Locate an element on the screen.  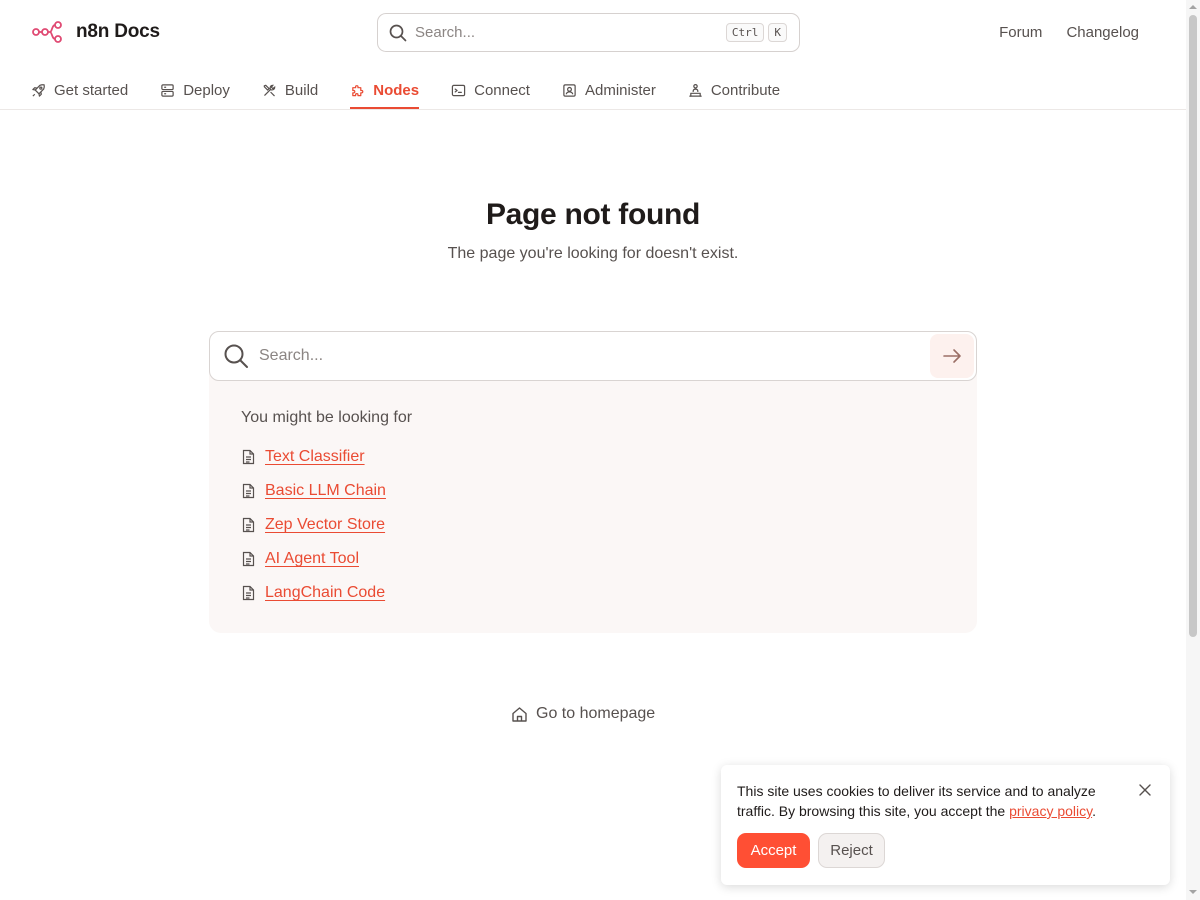
scrollbar-thumb is located at coordinates (1193, 326).